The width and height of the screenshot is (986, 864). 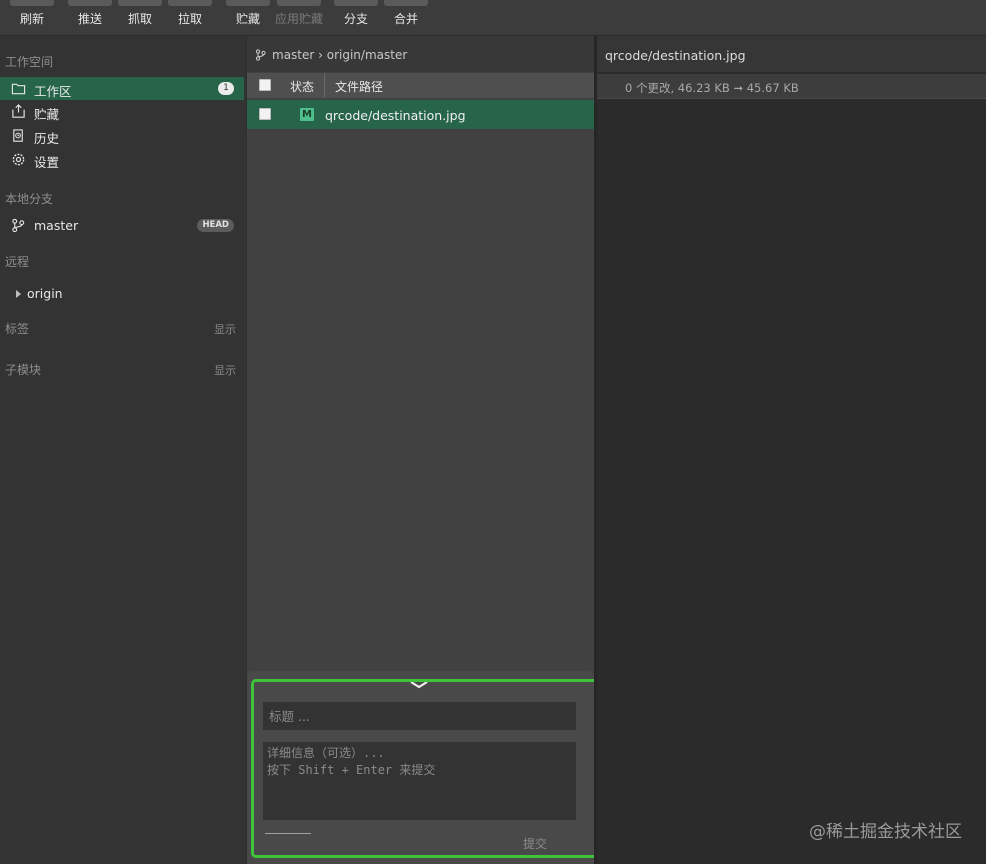 What do you see at coordinates (535, 843) in the screenshot?
I see `commit-button: 提交` at bounding box center [535, 843].